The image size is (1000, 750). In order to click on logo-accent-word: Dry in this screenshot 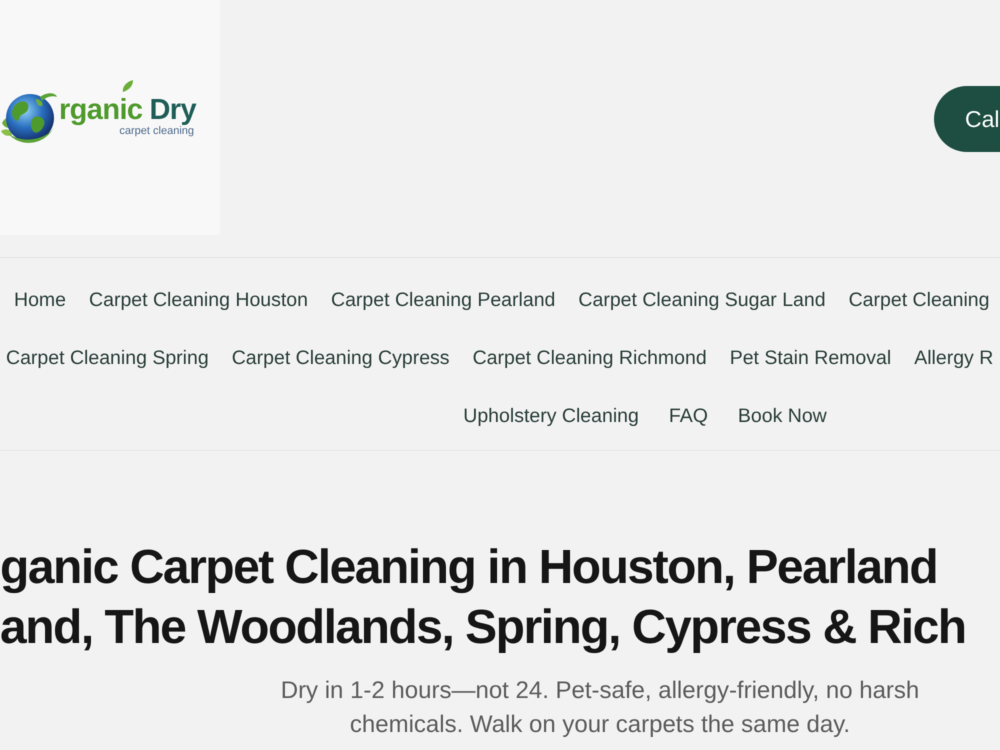, I will do `click(172, 109)`.